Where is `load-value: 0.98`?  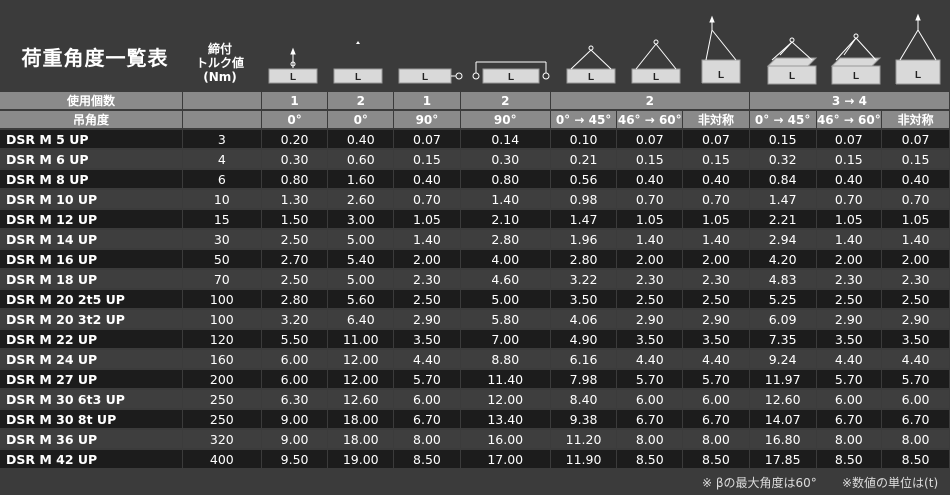
load-value: 0.98 is located at coordinates (584, 200).